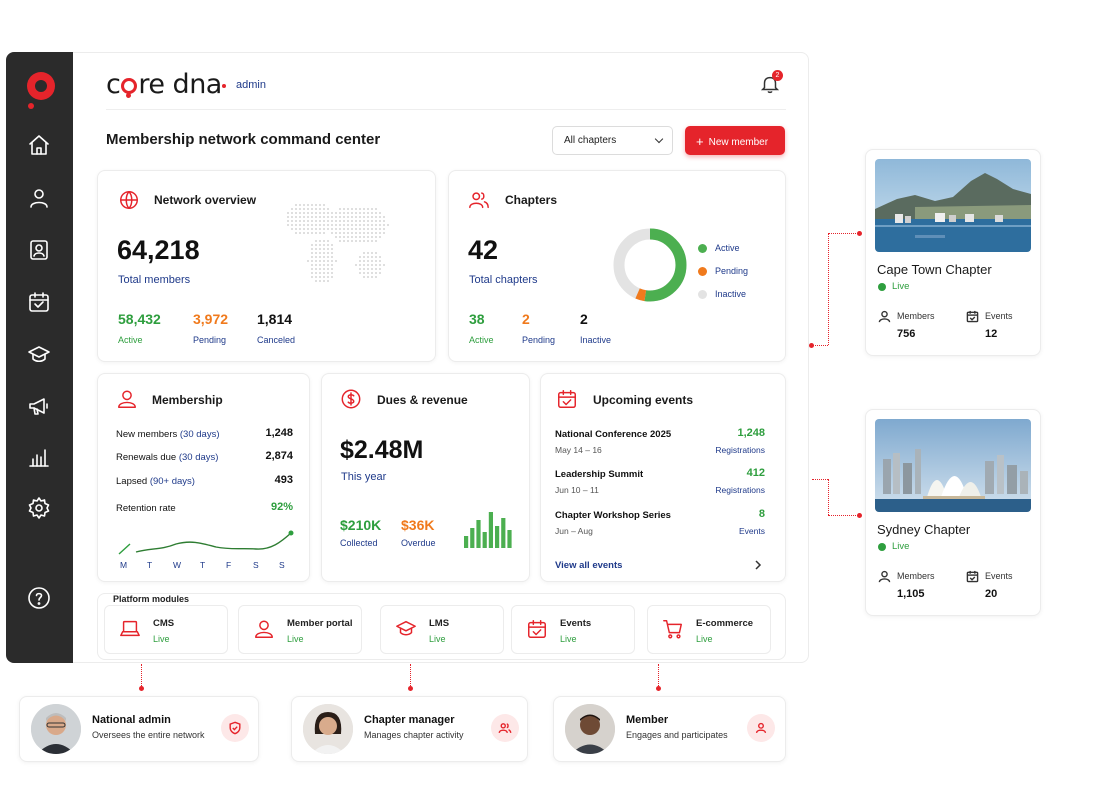 The width and height of the screenshot is (1106, 796). Describe the element at coordinates (164, 623) in the screenshot. I see `module-name: CMS` at that location.